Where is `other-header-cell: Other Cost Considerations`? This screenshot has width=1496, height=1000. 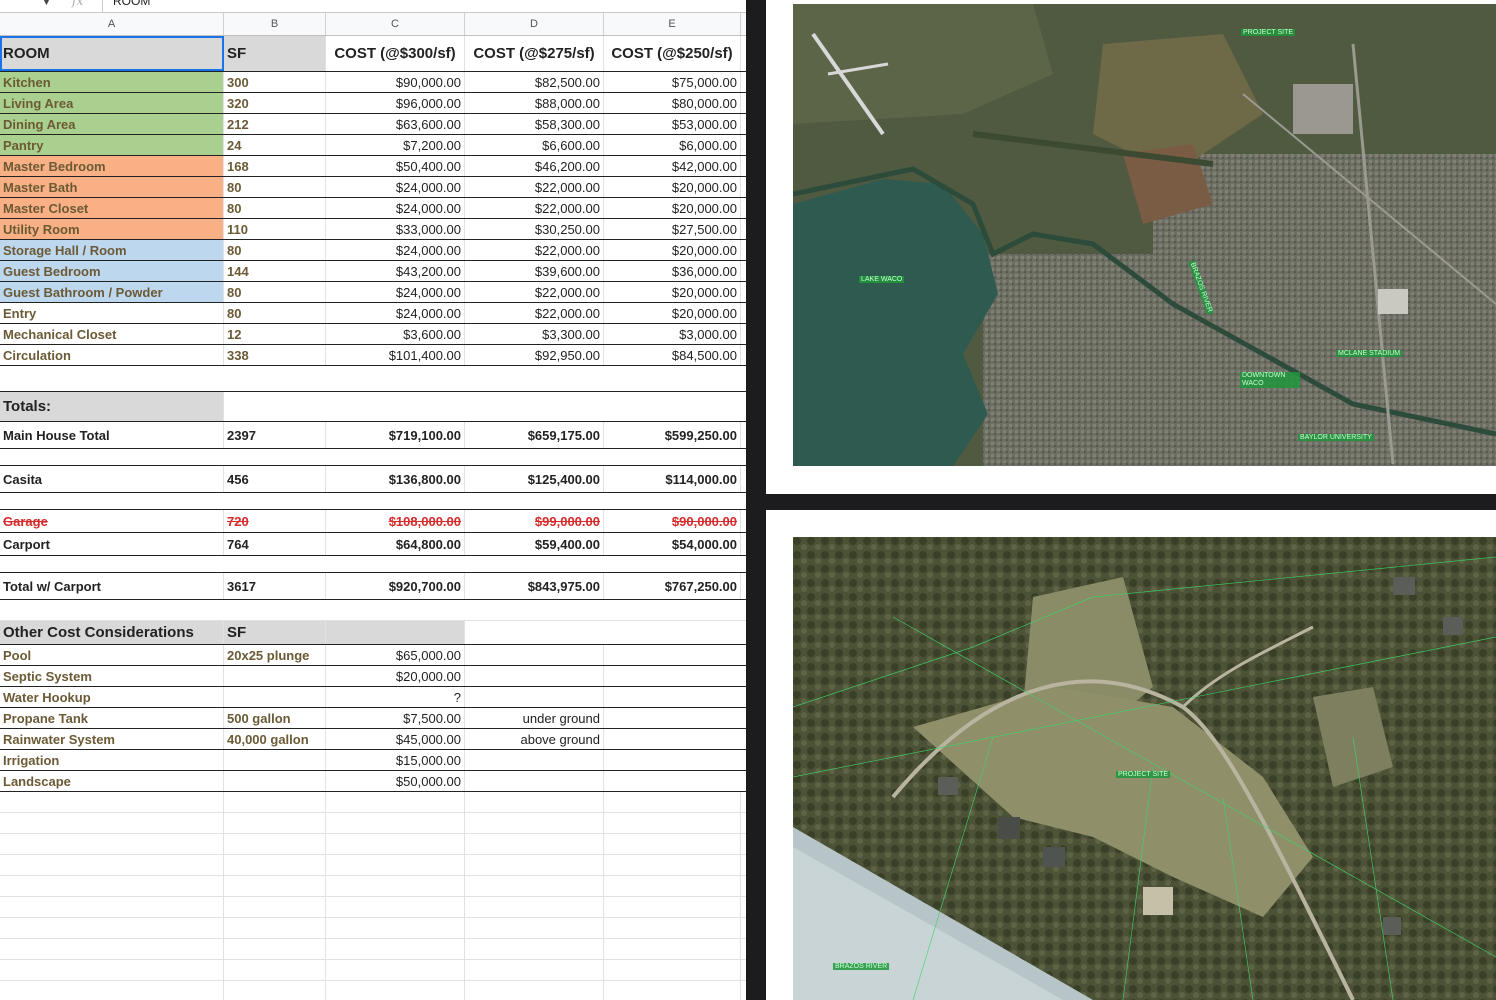 other-header-cell: Other Cost Considerations is located at coordinates (112, 632).